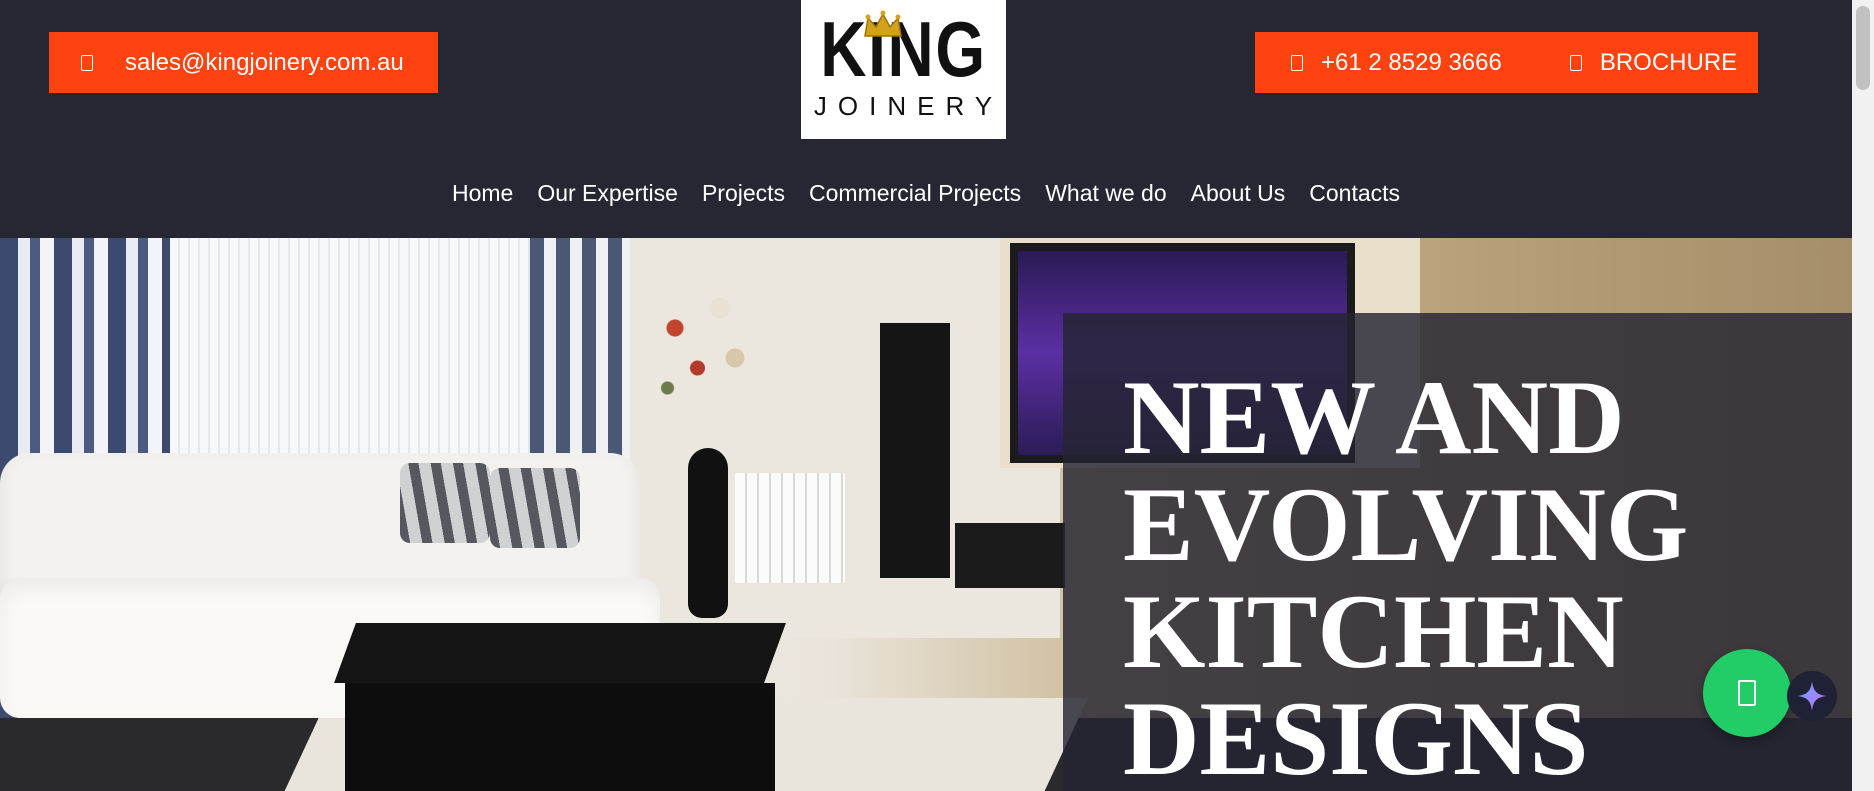 The height and width of the screenshot is (791, 1874). What do you see at coordinates (1863, 395) in the screenshot?
I see `page-scrollbar` at bounding box center [1863, 395].